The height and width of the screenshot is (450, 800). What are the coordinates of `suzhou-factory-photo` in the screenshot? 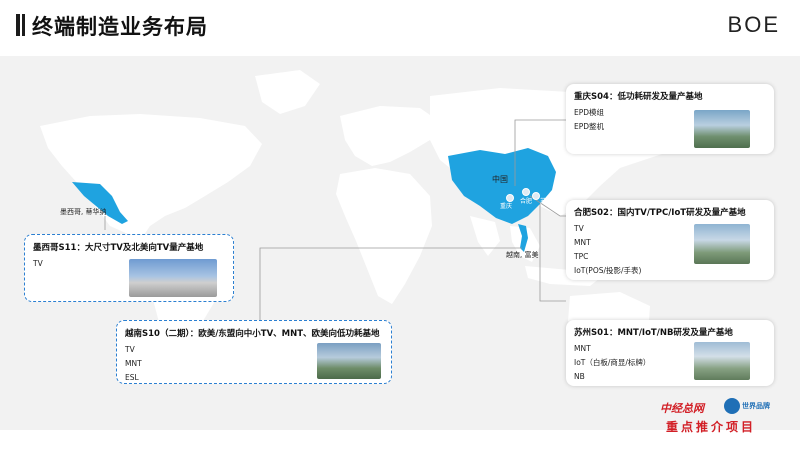 It's located at (722, 361).